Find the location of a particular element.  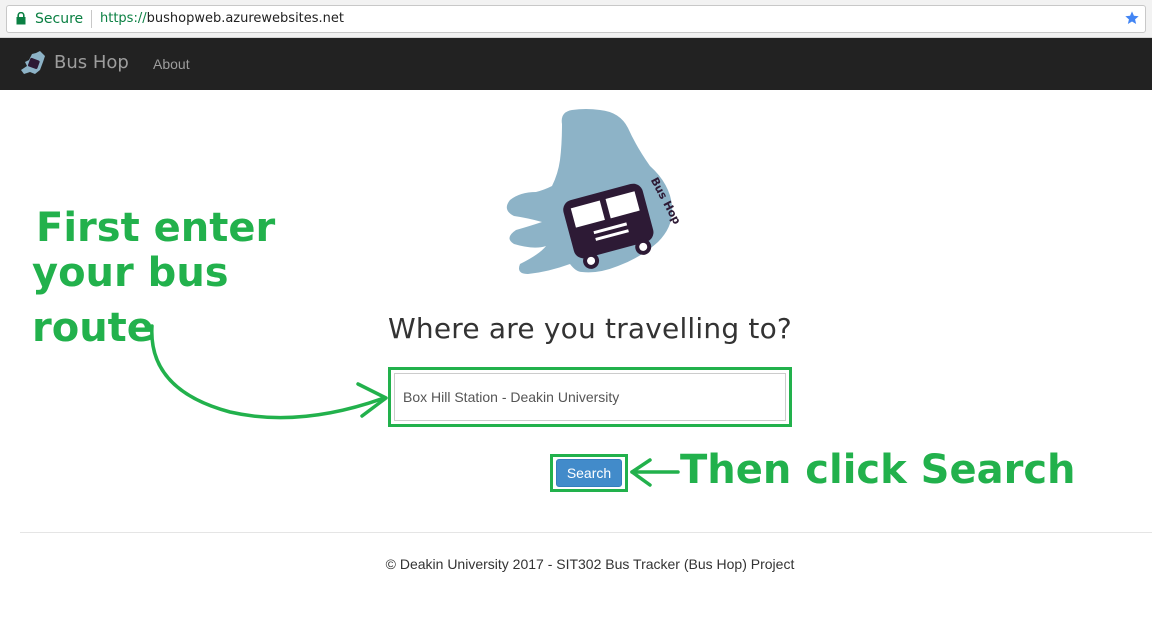

footer-divider is located at coordinates (586, 532).